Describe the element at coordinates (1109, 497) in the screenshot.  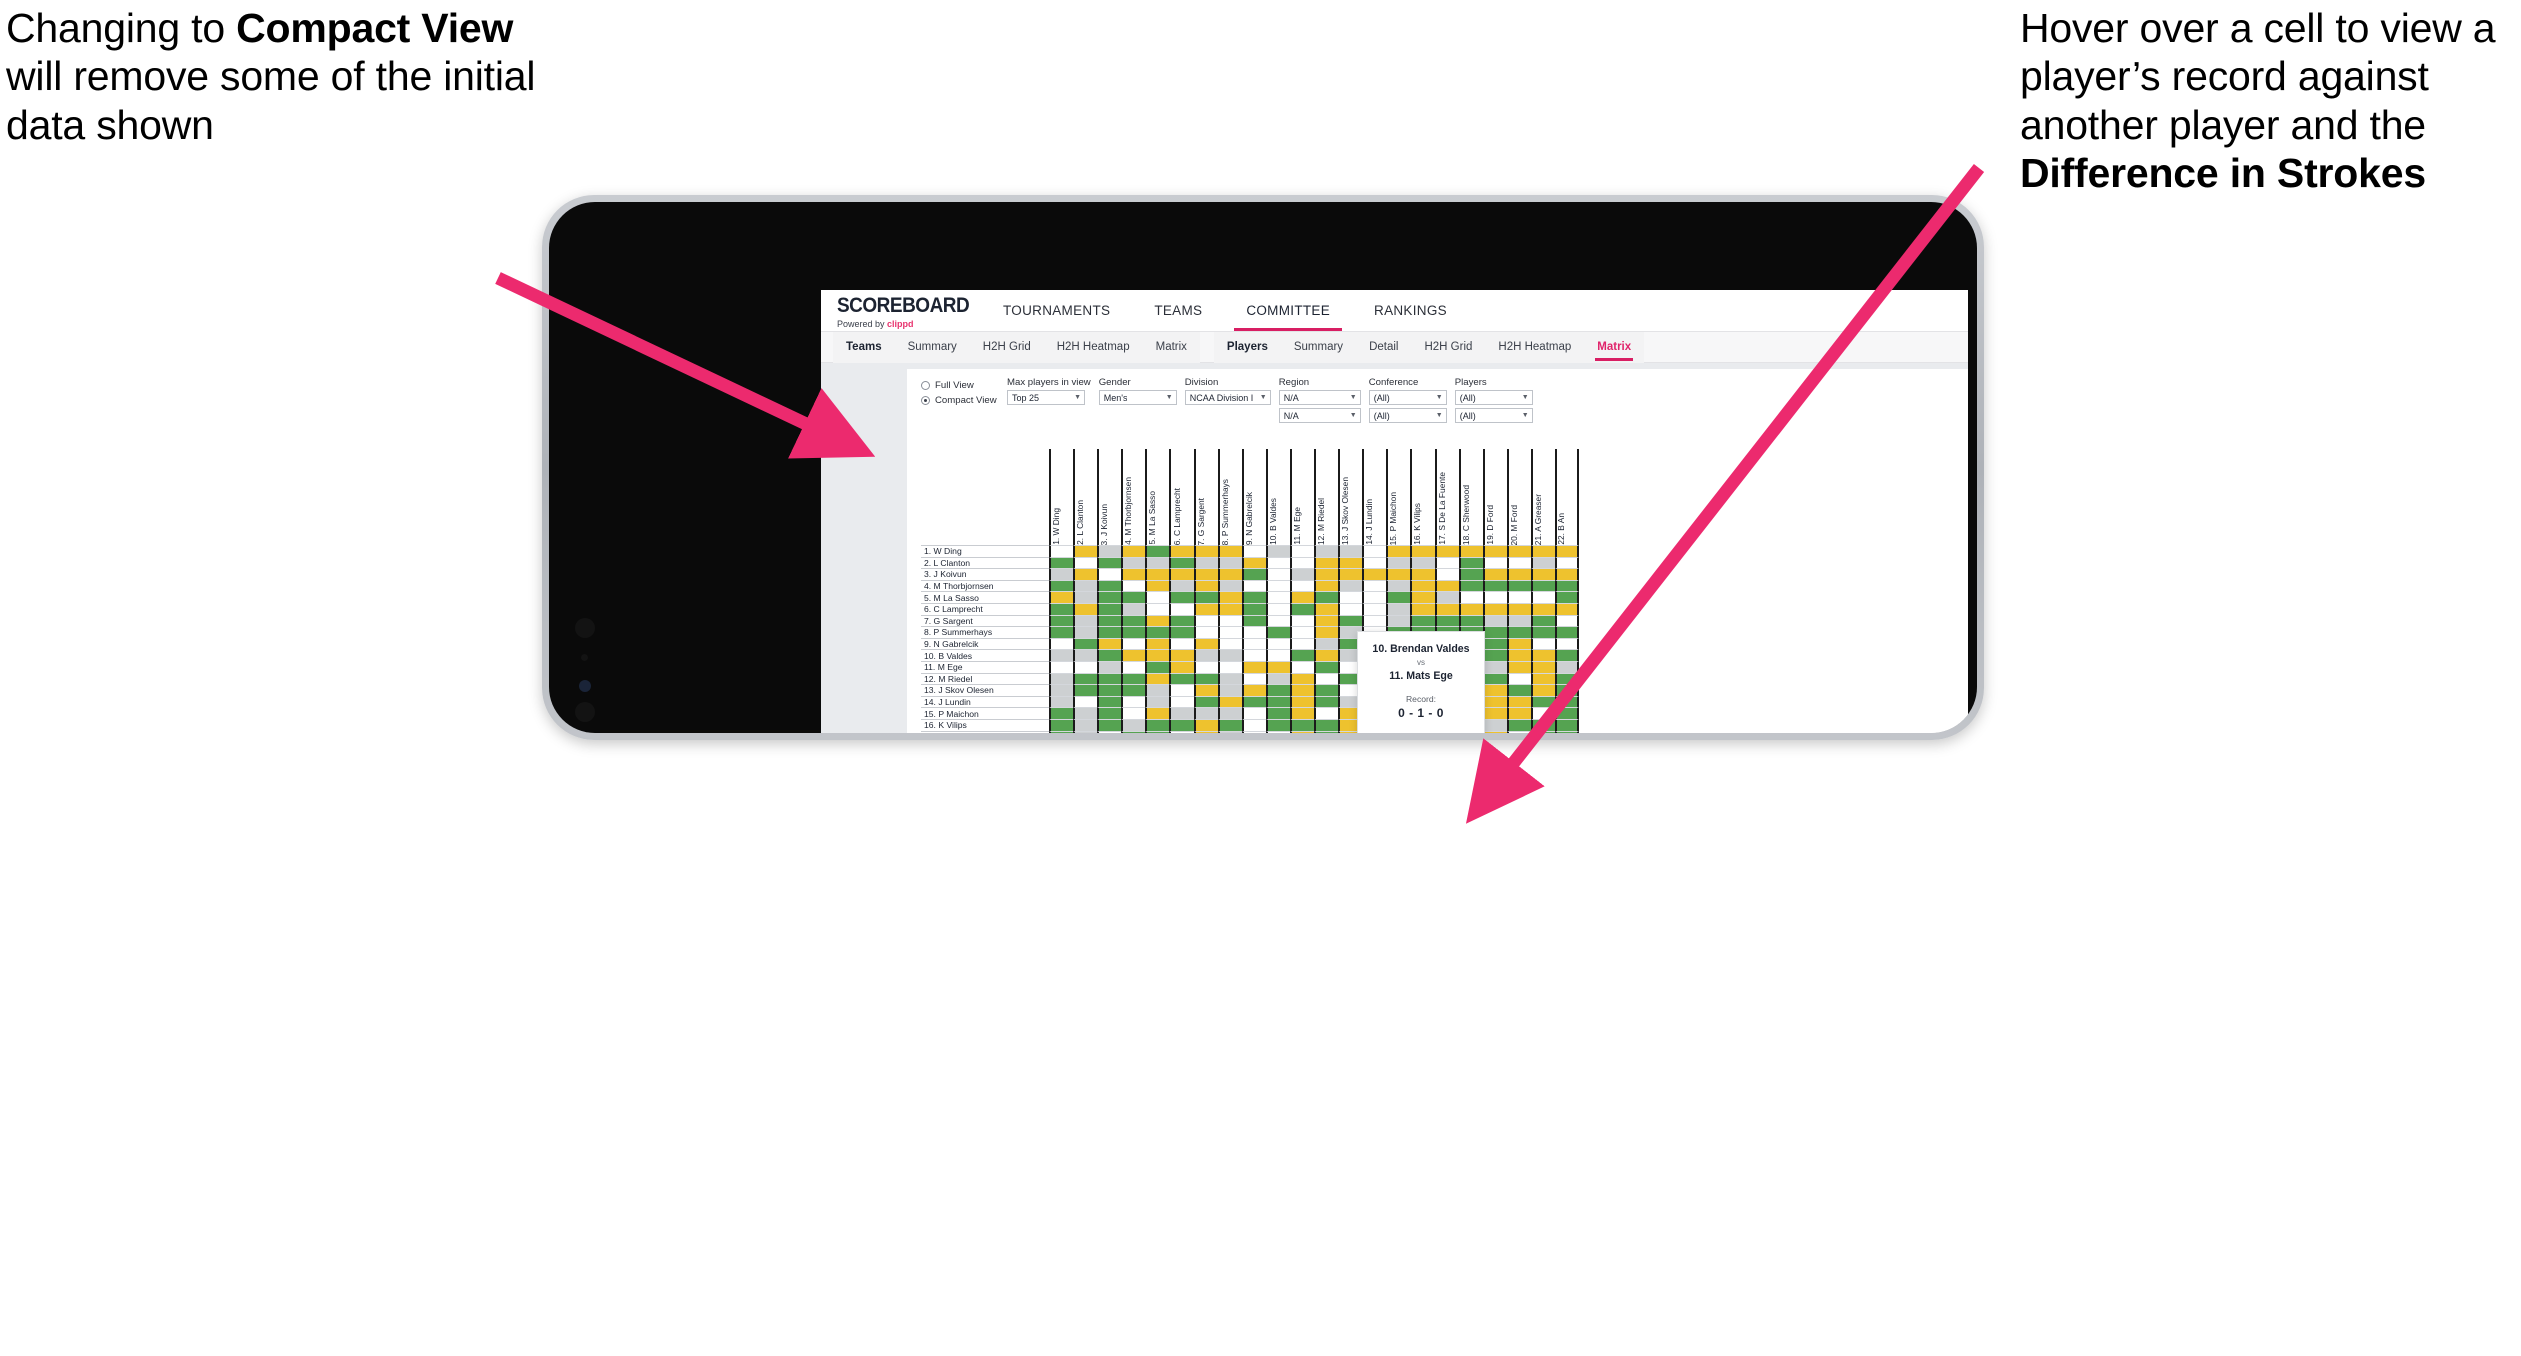
I see `matrix-col-header: 3. J Koivun` at that location.